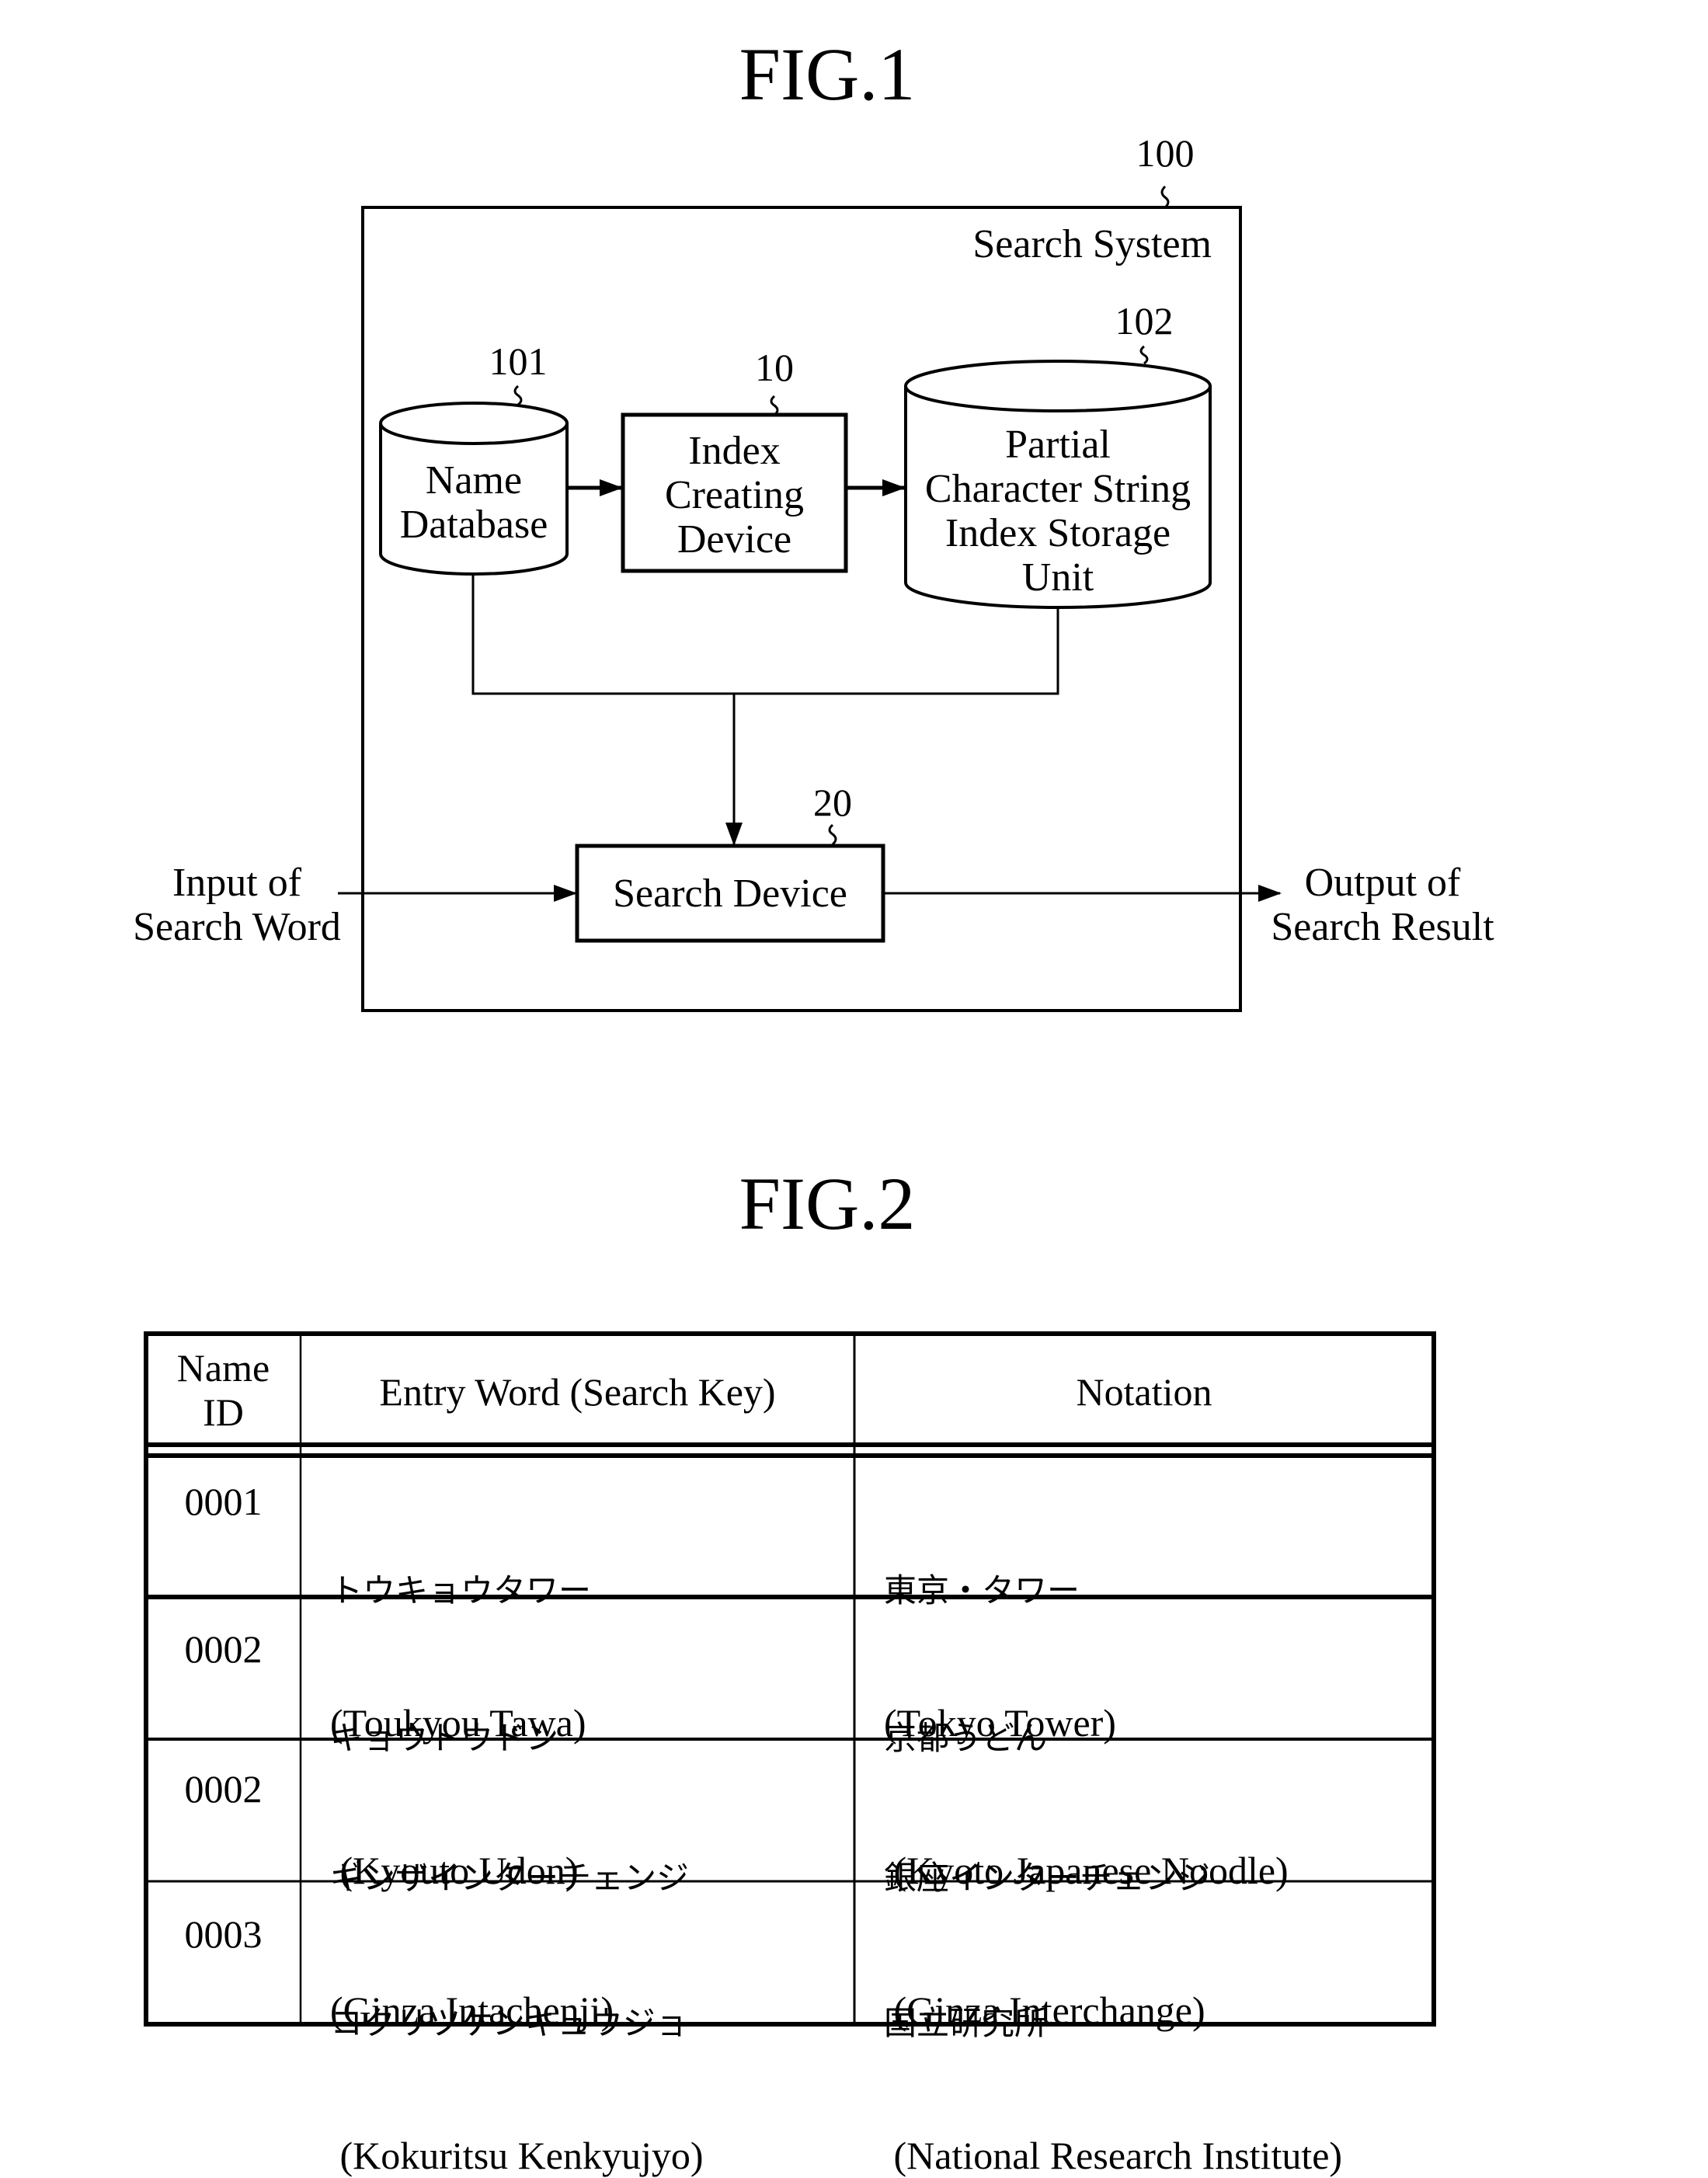 Image resolution: width=1708 pixels, height=2178 pixels. Describe the element at coordinates (237, 927) in the screenshot. I see `input-line2: Search Word` at that location.